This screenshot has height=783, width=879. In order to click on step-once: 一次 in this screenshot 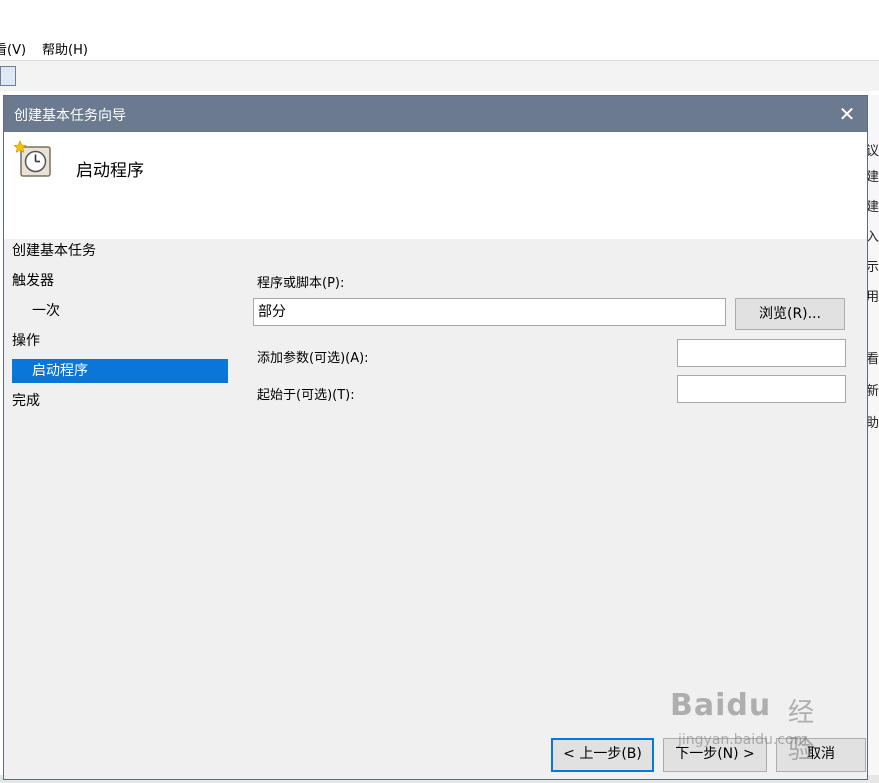, I will do `click(120, 311)`.